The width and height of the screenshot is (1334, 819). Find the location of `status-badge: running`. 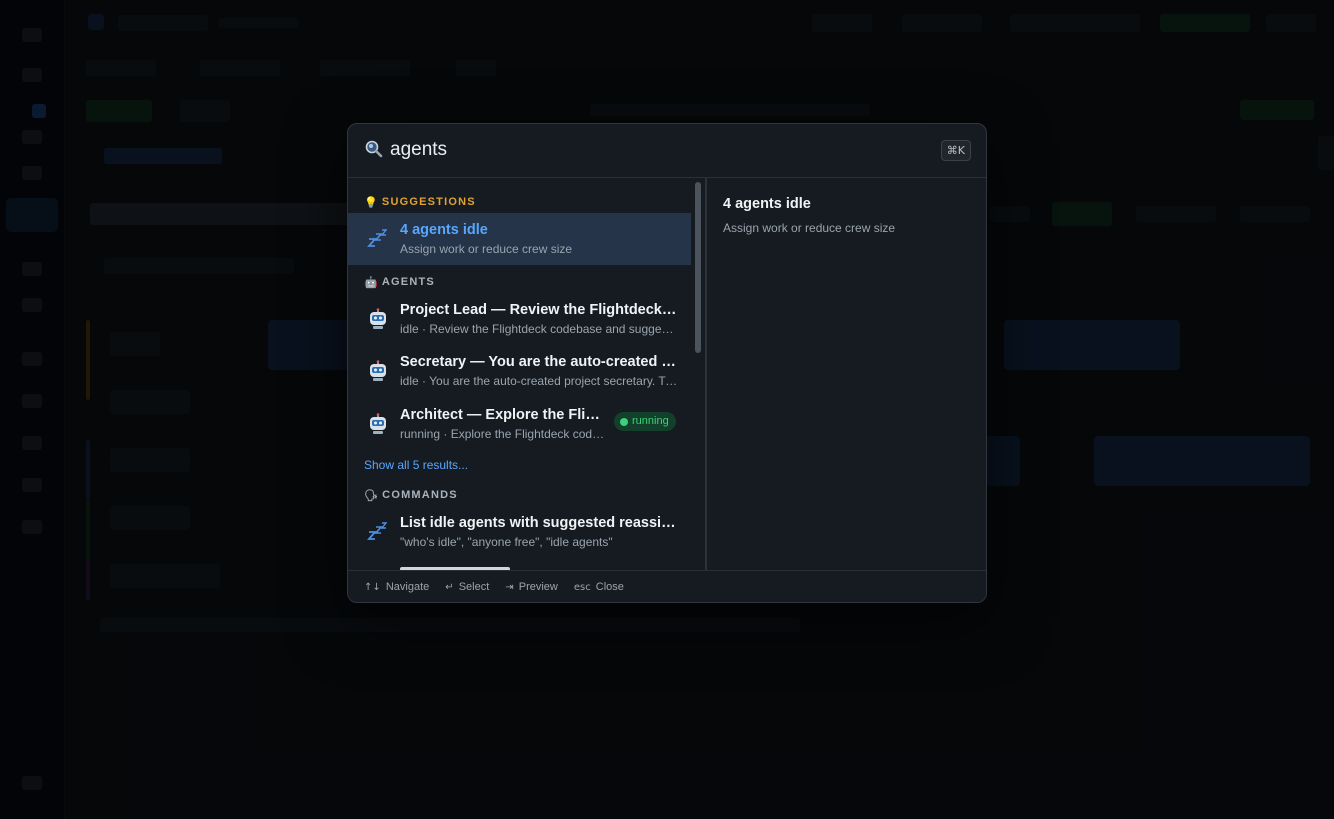

status-badge: running is located at coordinates (645, 421).